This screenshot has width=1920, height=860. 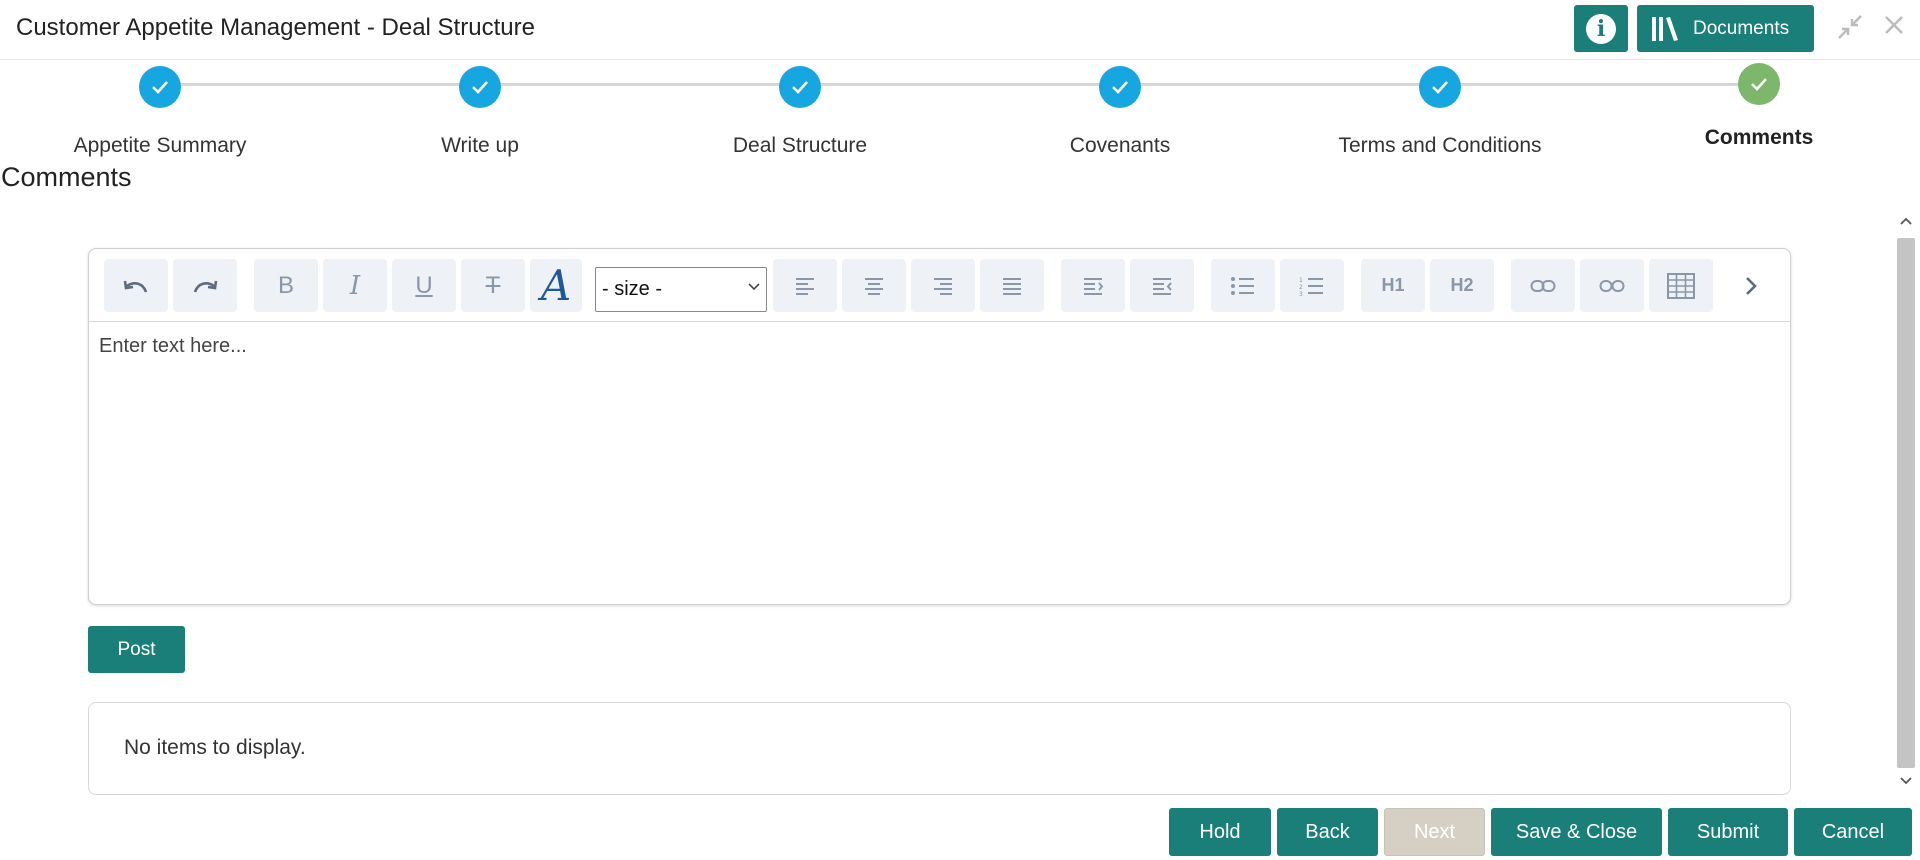 What do you see at coordinates (1728, 832) in the screenshot?
I see `submit-button: Submit` at bounding box center [1728, 832].